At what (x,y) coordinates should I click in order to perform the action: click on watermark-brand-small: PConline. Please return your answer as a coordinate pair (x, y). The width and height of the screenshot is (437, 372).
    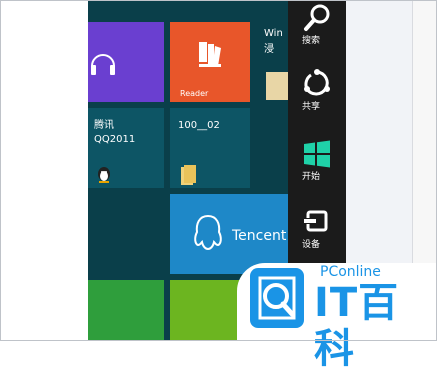
    Looking at the image, I should click on (350, 272).